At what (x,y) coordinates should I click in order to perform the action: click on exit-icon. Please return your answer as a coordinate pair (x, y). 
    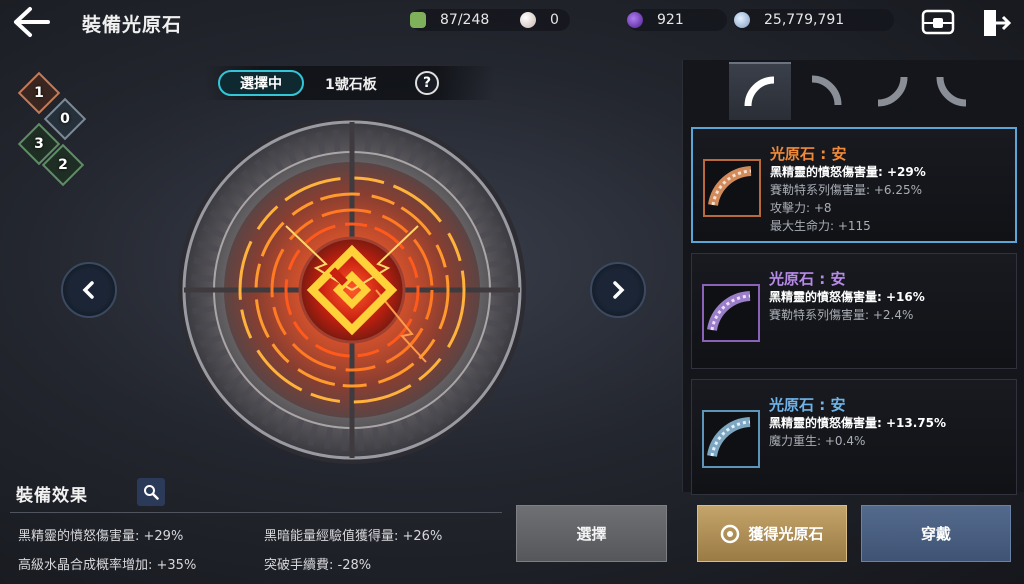
    Looking at the image, I should click on (996, 23).